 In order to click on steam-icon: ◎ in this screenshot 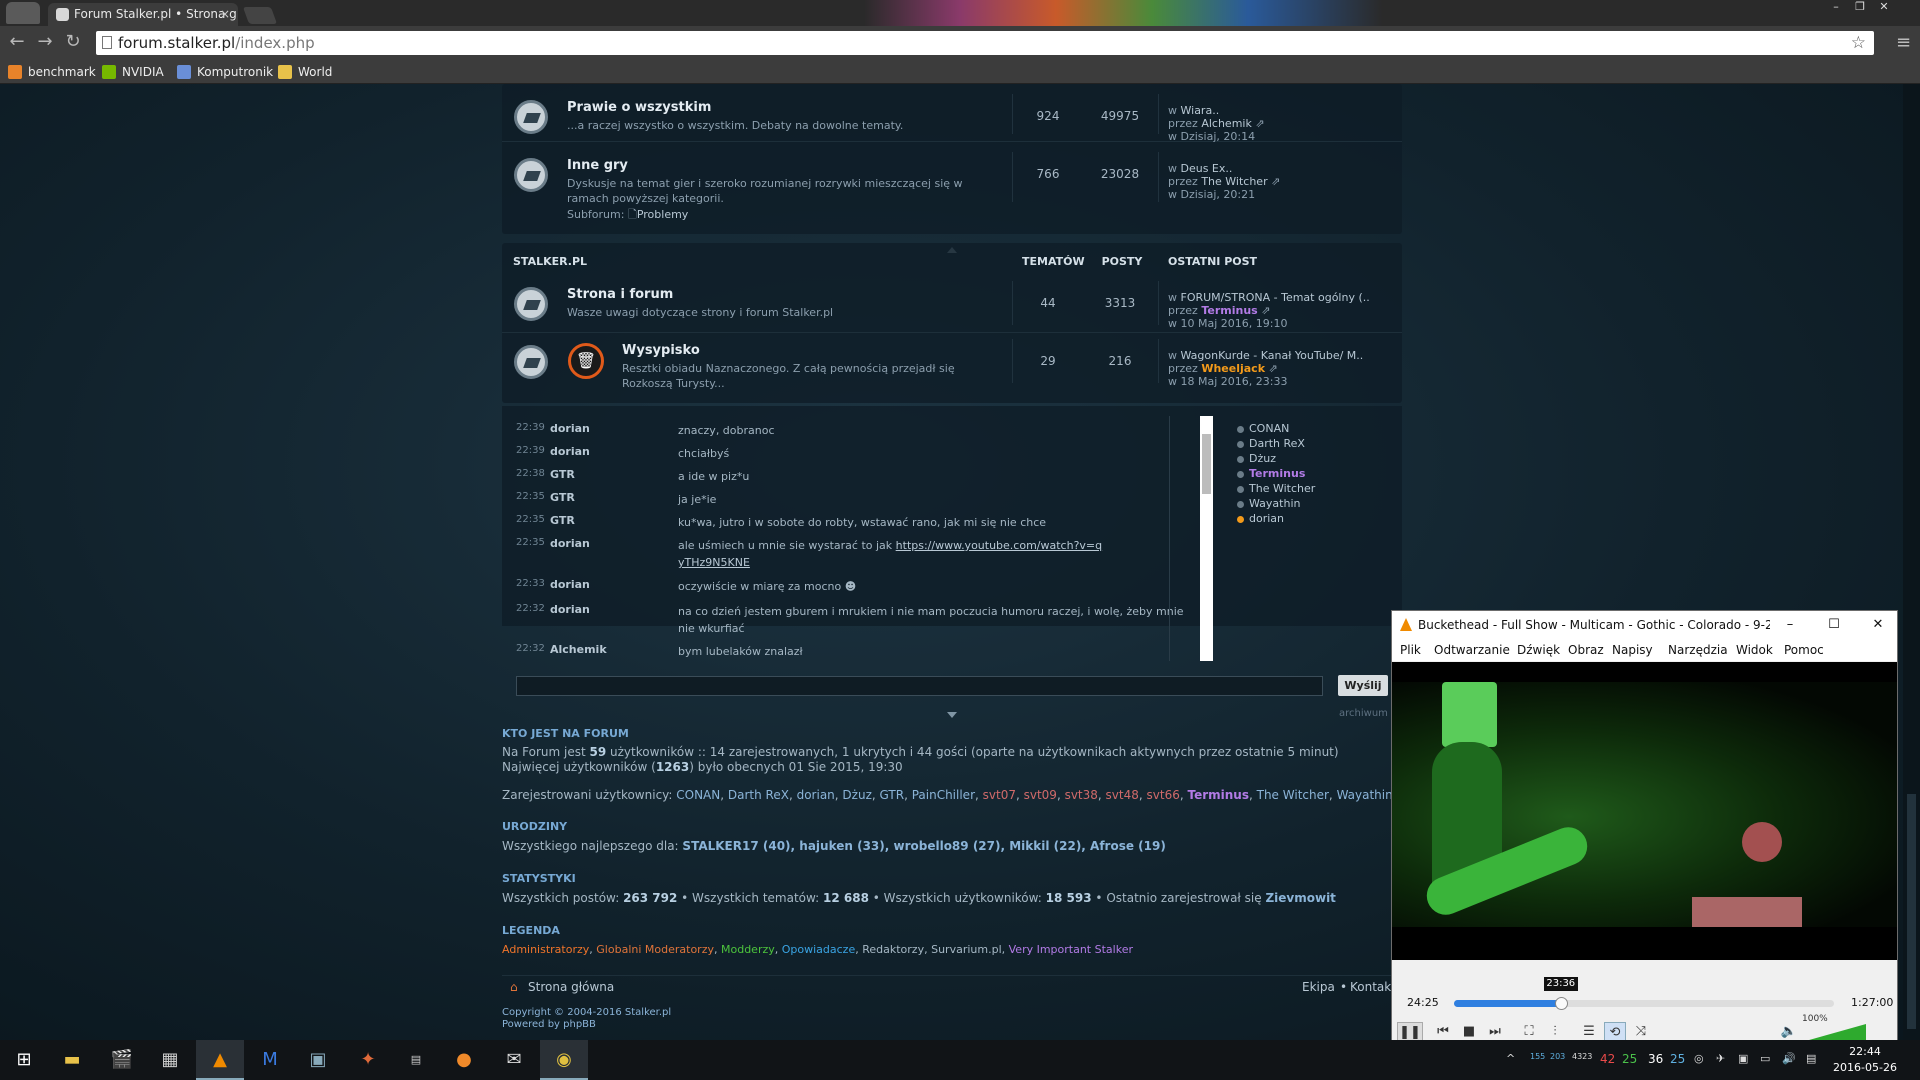, I will do `click(1699, 1058)`.